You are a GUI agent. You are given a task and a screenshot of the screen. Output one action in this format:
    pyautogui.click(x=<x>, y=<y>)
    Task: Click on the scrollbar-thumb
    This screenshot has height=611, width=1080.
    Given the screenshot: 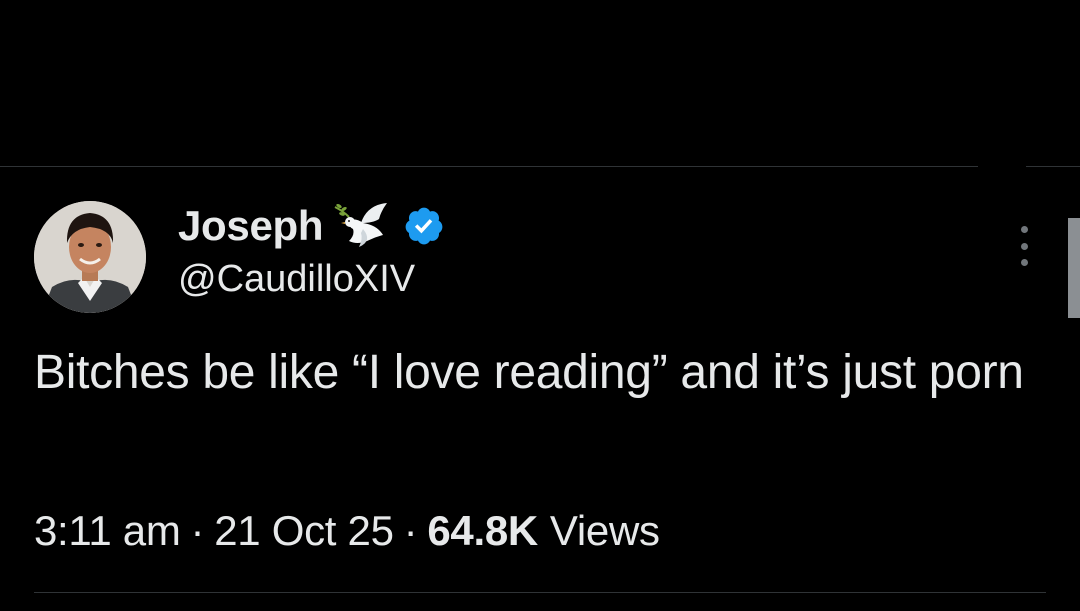 What is the action you would take?
    pyautogui.click(x=1074, y=268)
    